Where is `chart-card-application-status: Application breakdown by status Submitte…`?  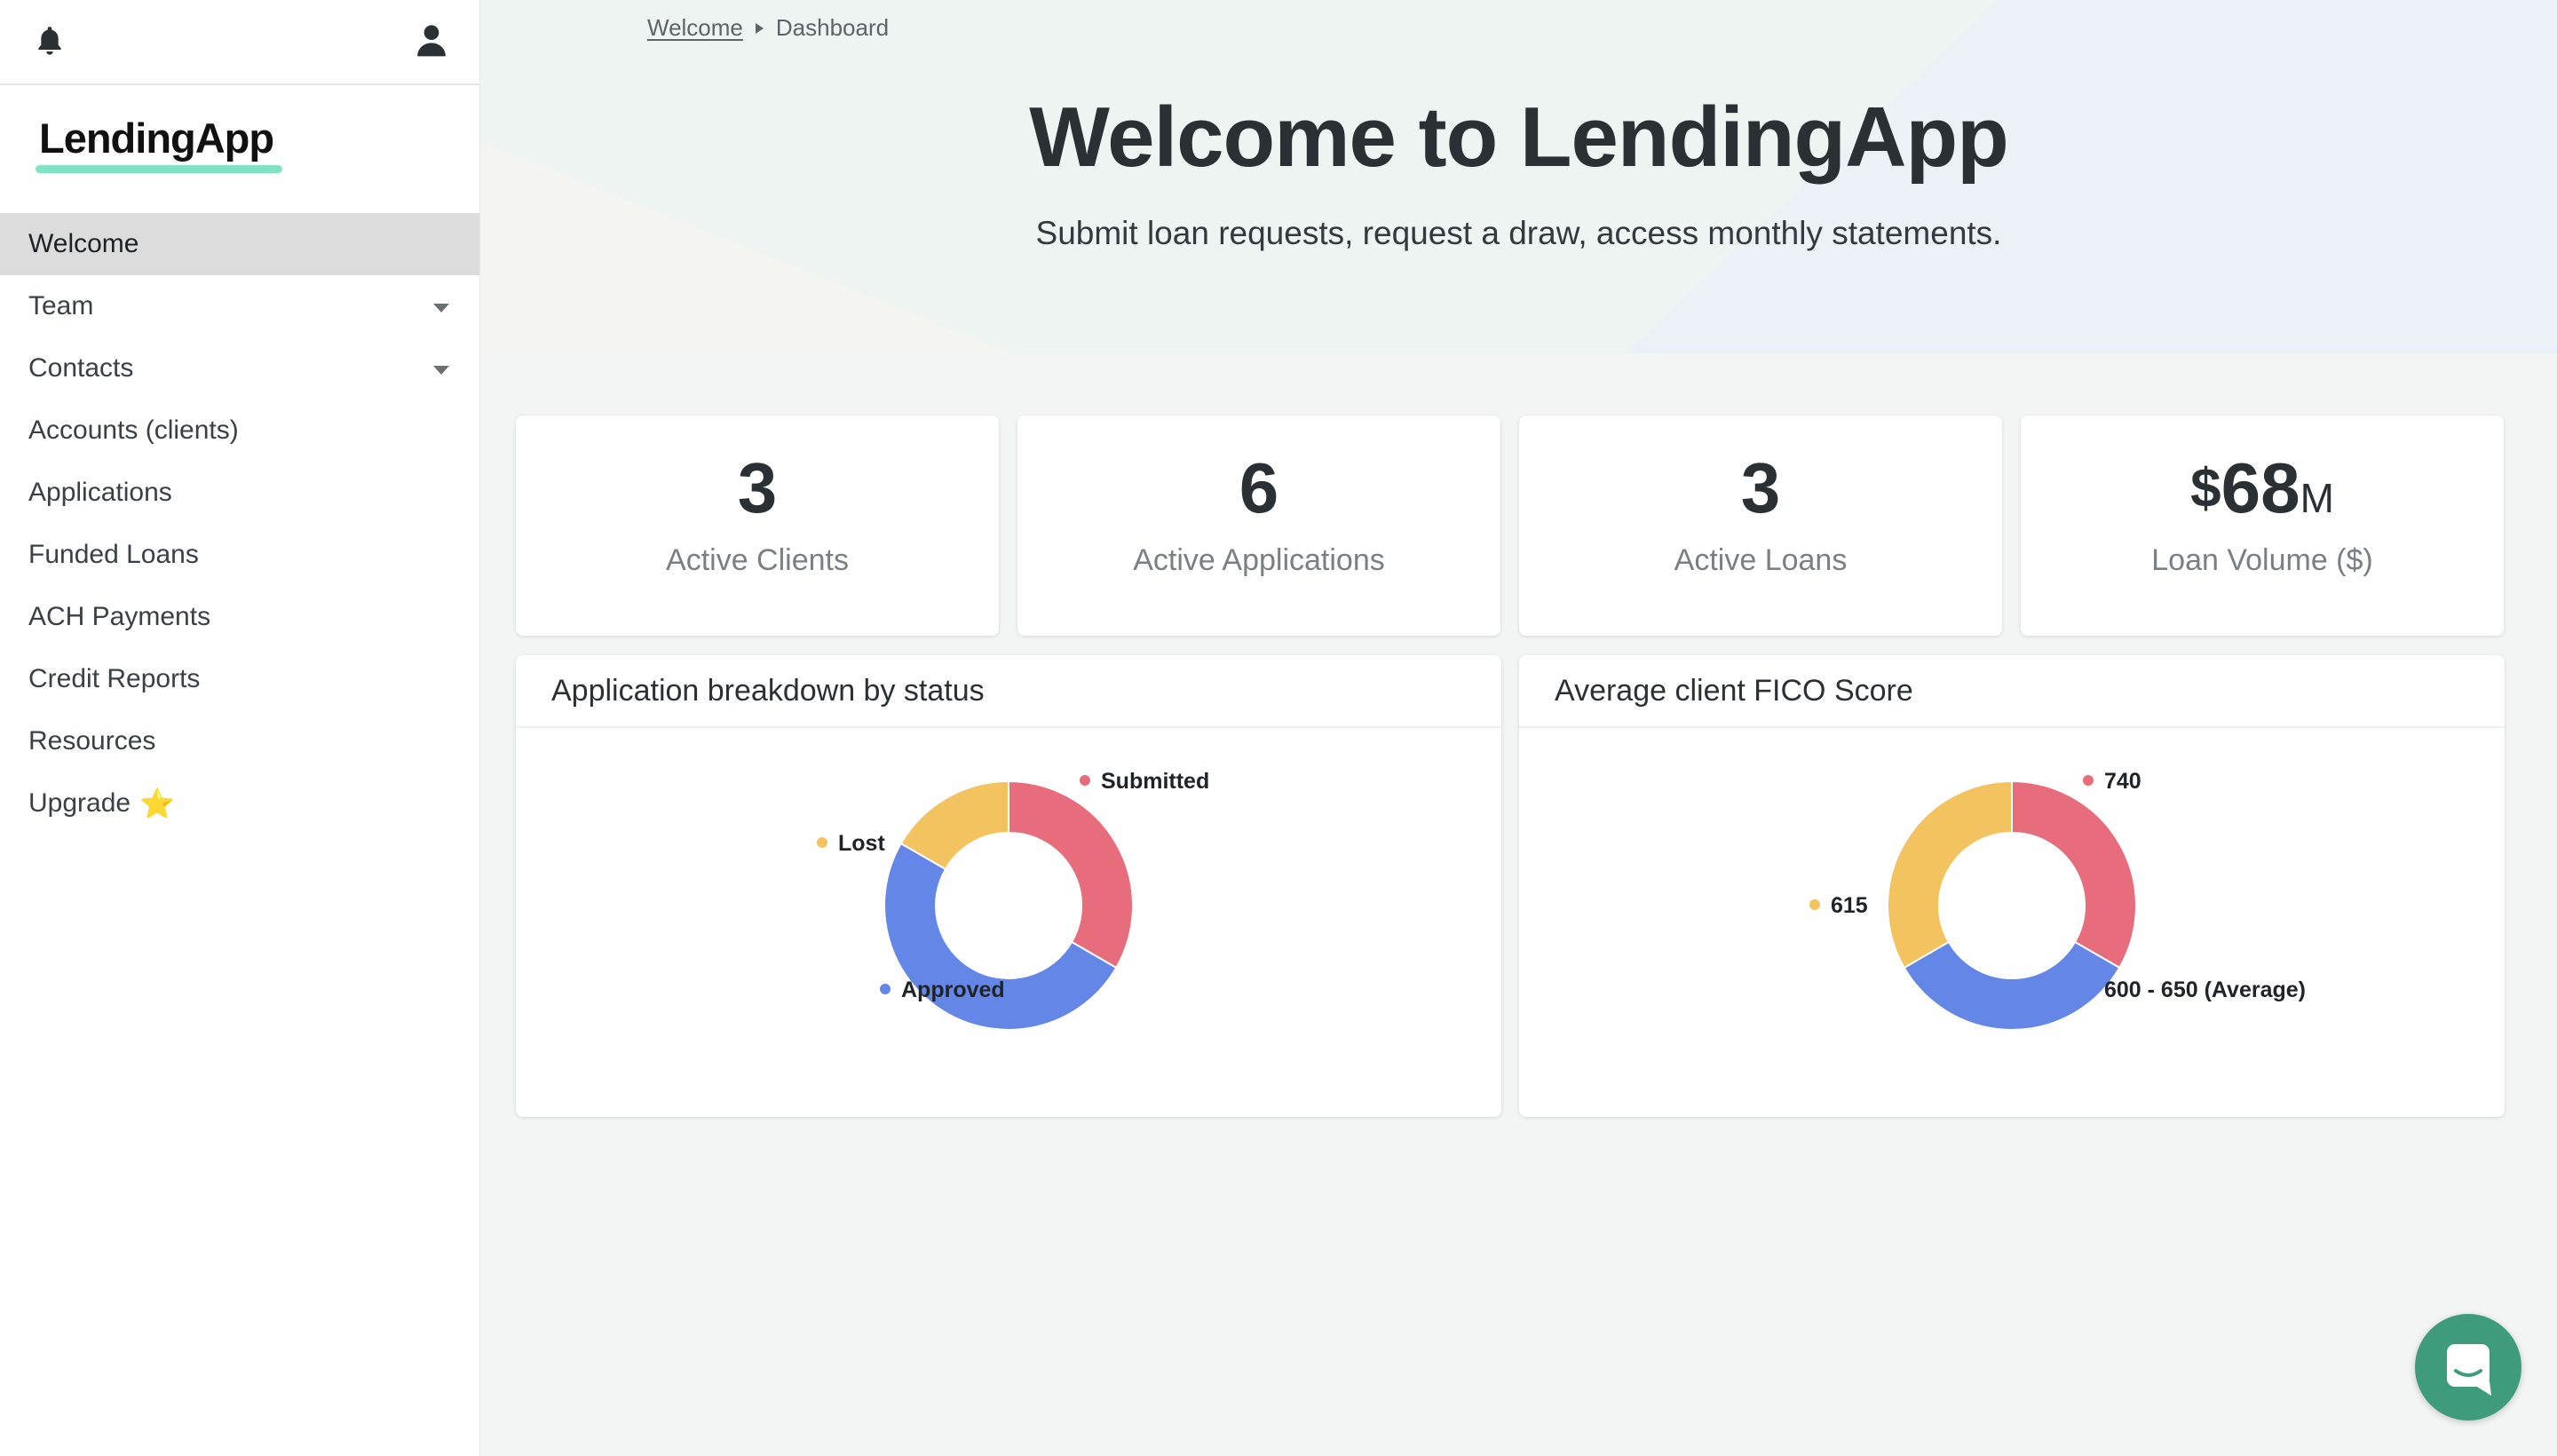 chart-card-application-status: Application breakdown by status Submitte… is located at coordinates (1008, 886).